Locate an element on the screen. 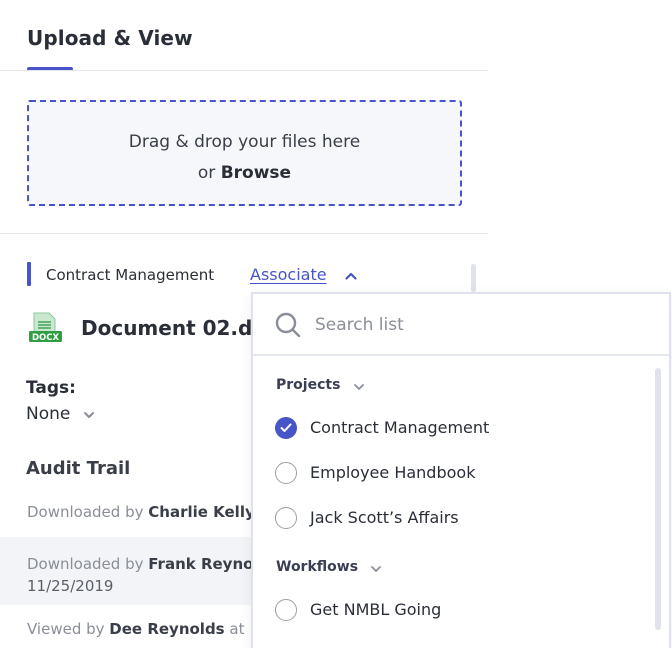  audit-suffix: at is located at coordinates (237, 629).